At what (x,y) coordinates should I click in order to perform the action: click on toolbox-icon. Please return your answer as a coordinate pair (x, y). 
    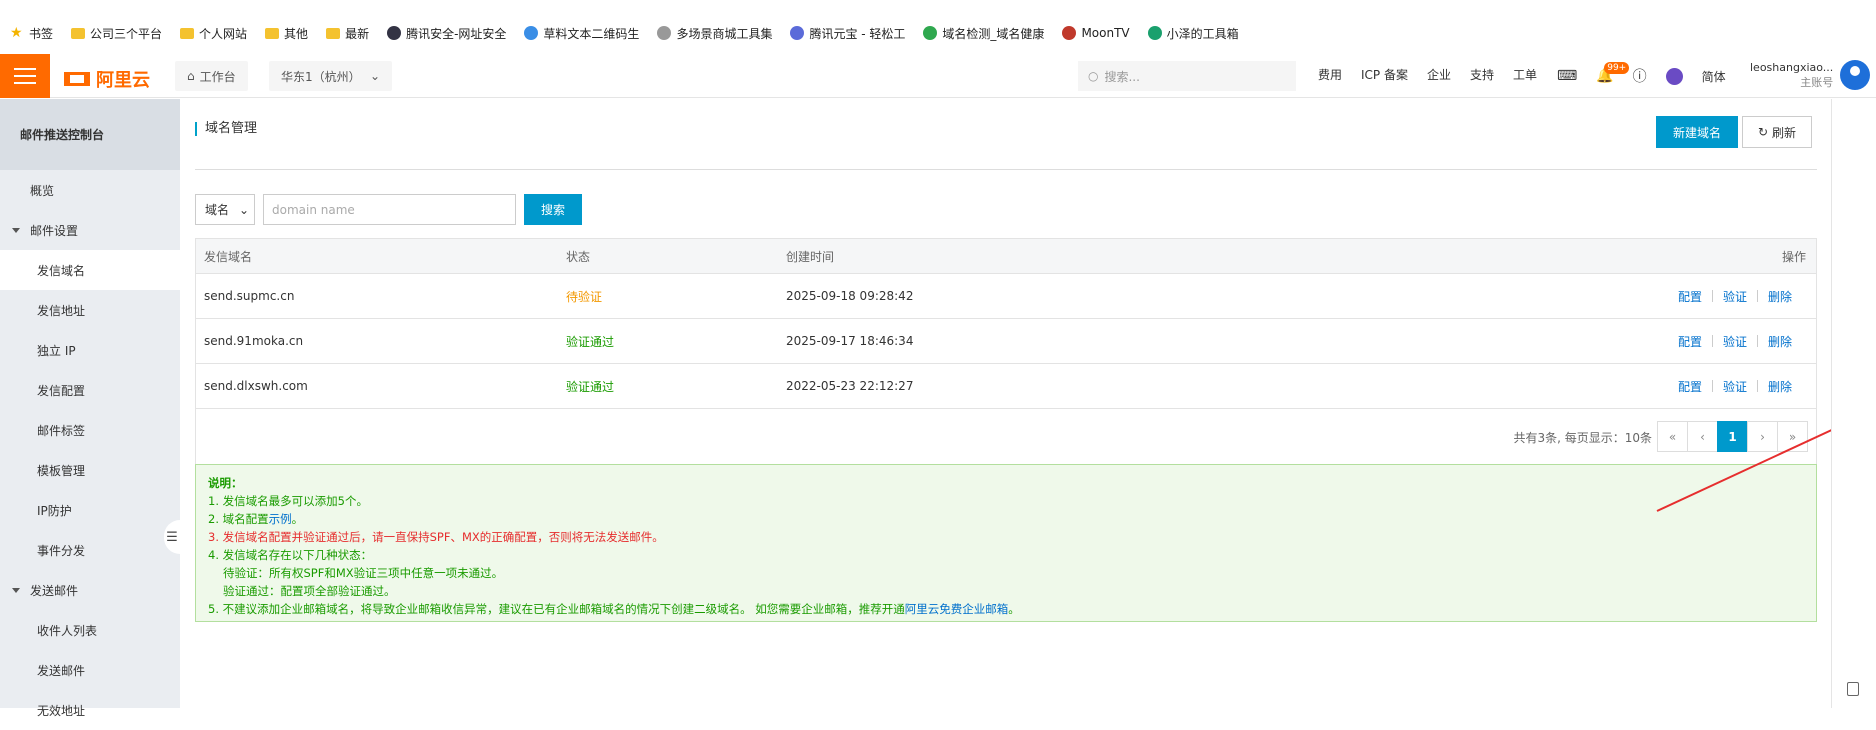
    Looking at the image, I should click on (1154, 33).